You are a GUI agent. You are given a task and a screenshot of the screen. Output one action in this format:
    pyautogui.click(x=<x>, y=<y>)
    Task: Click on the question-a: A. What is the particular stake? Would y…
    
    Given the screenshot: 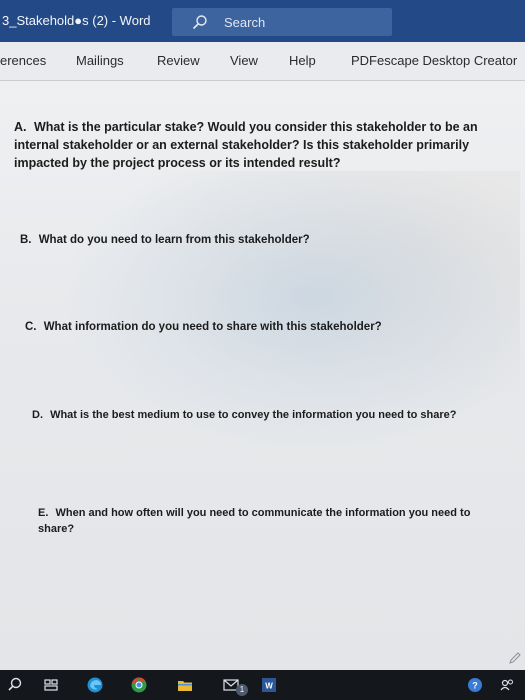 What is the action you would take?
    pyautogui.click(x=261, y=145)
    